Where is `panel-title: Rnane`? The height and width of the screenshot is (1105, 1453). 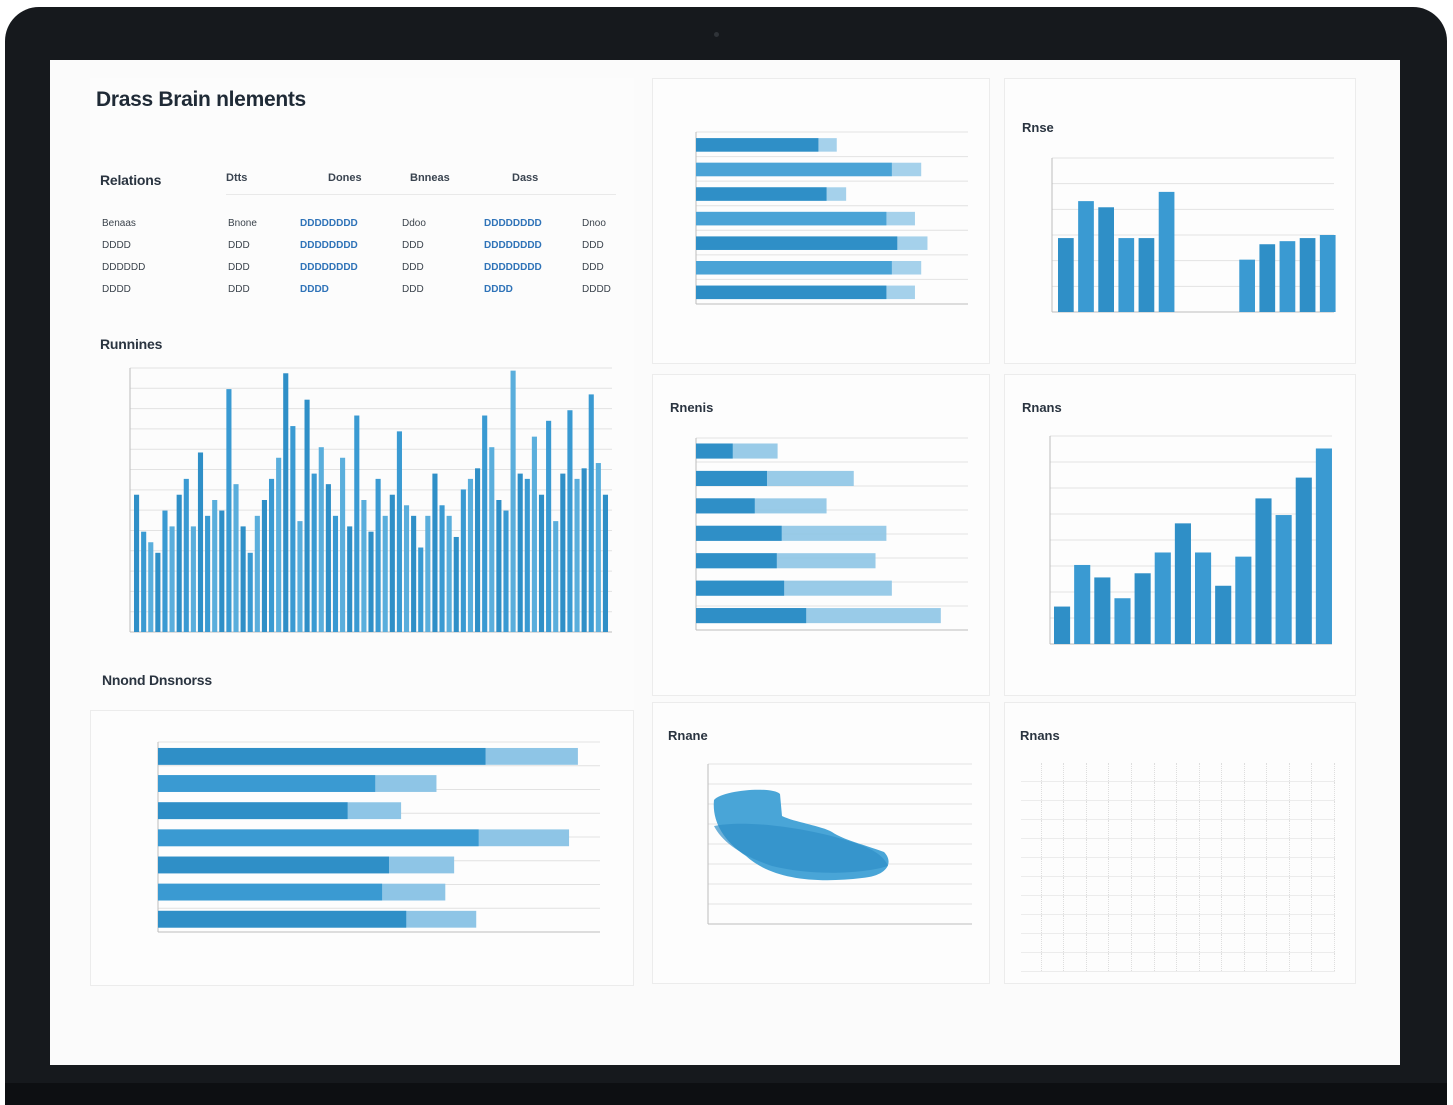
panel-title: Rnane is located at coordinates (688, 735).